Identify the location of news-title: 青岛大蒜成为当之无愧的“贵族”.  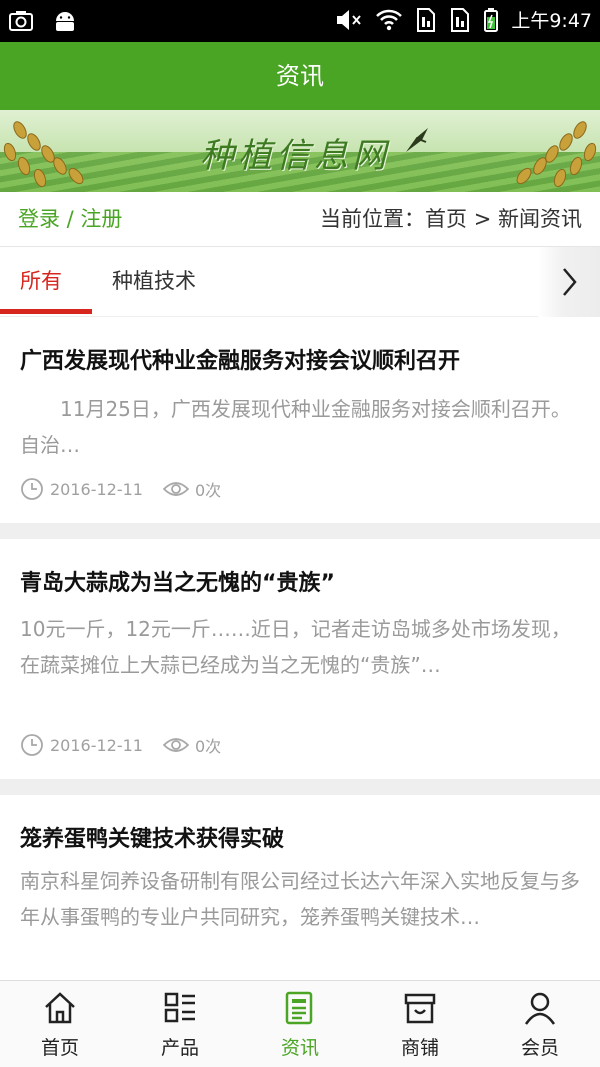
(177, 581).